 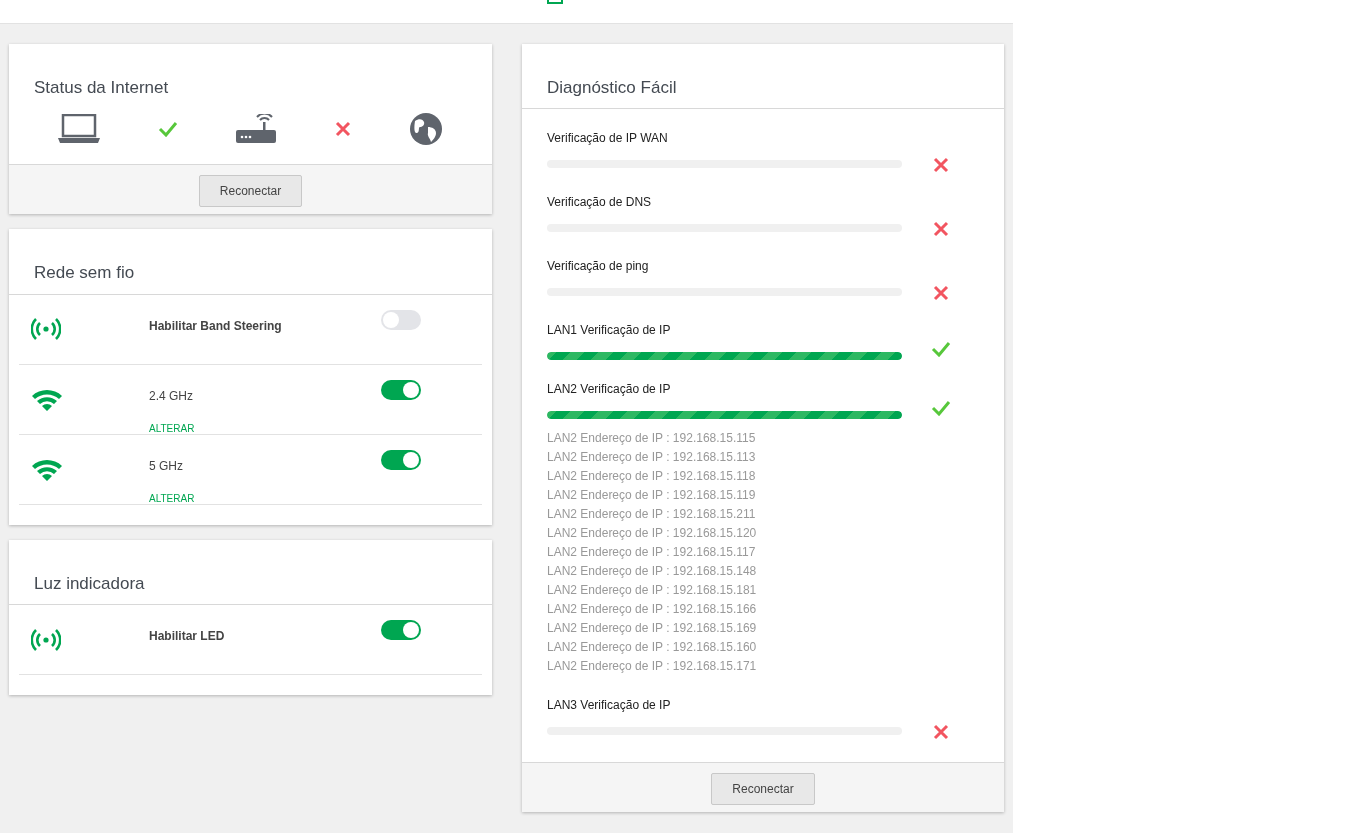 I want to click on check-label: Verificação de DNS, so click(x=600, y=203).